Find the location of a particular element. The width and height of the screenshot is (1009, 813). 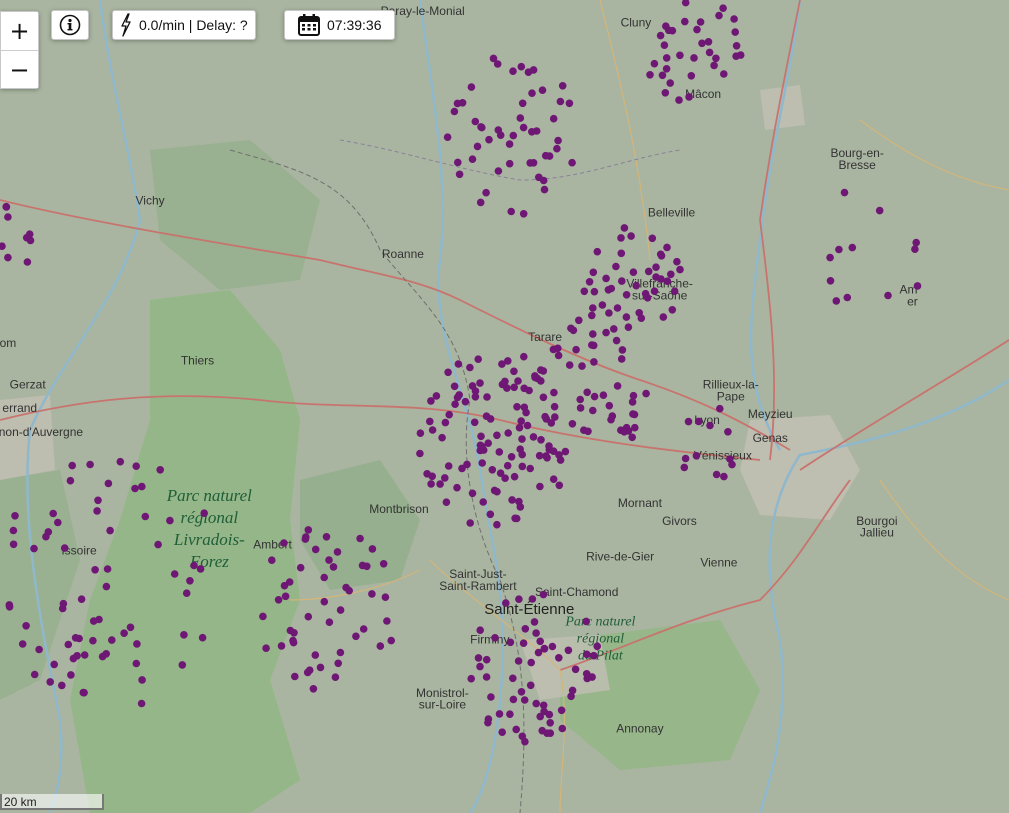

strike-rate-control: 0.0/min | Delay: ? is located at coordinates (184, 25).